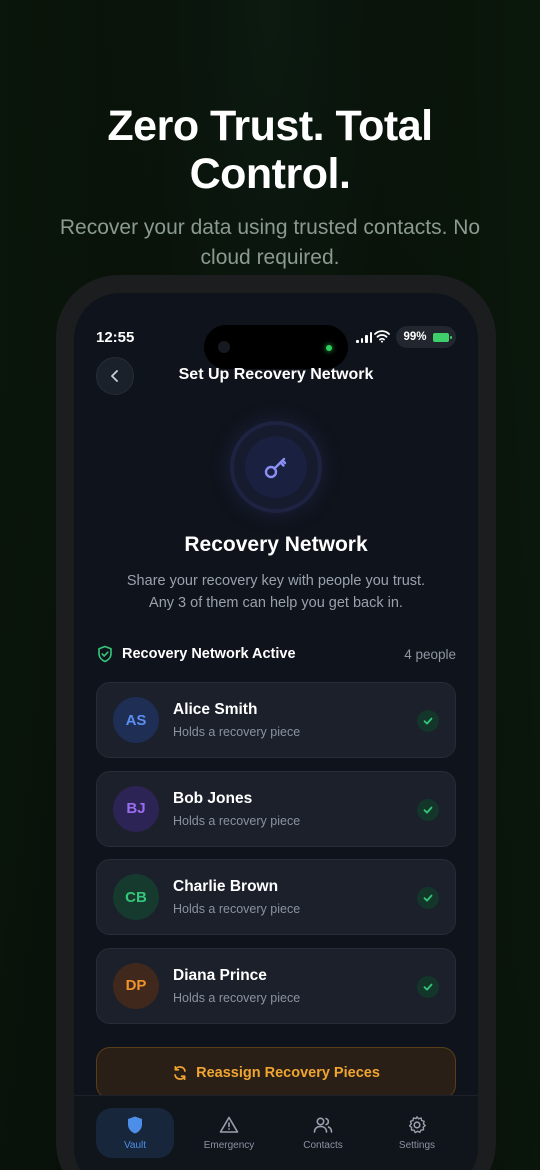 Image resolution: width=540 pixels, height=1170 pixels. I want to click on wifi-icon, so click(382, 336).